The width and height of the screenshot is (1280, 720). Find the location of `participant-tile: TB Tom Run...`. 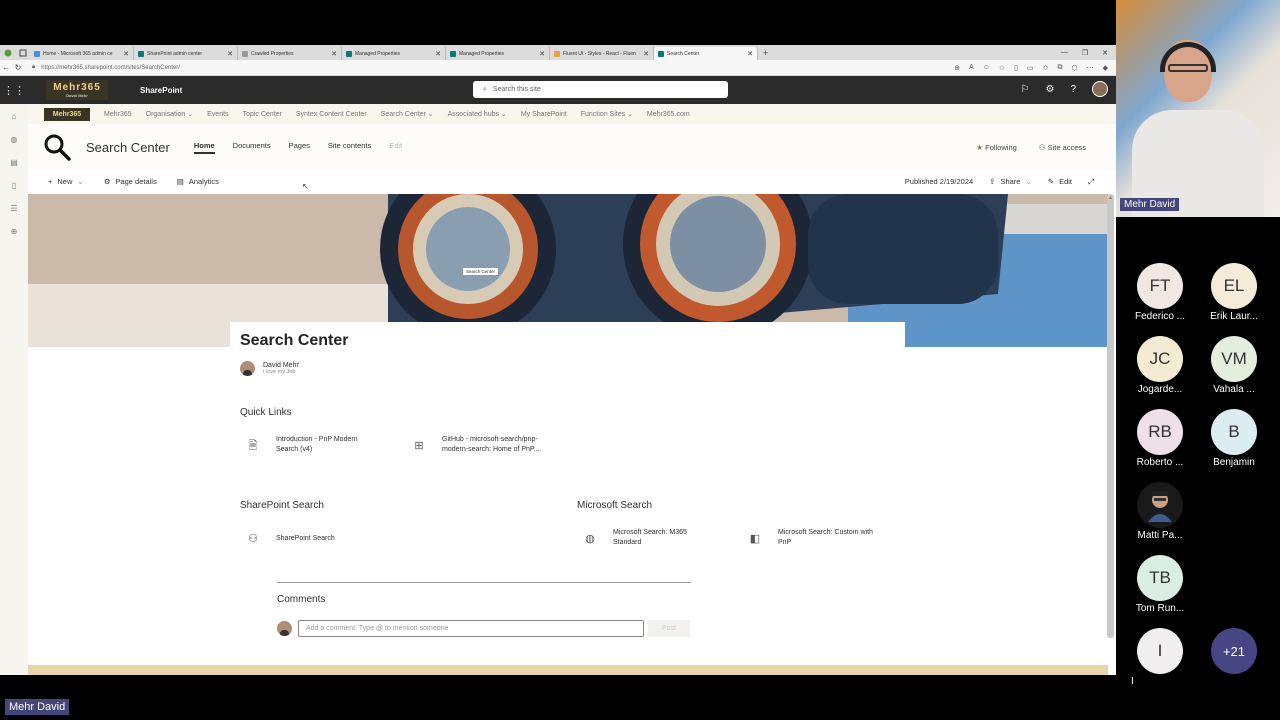

participant-tile: TB Tom Run... is located at coordinates (1160, 584).